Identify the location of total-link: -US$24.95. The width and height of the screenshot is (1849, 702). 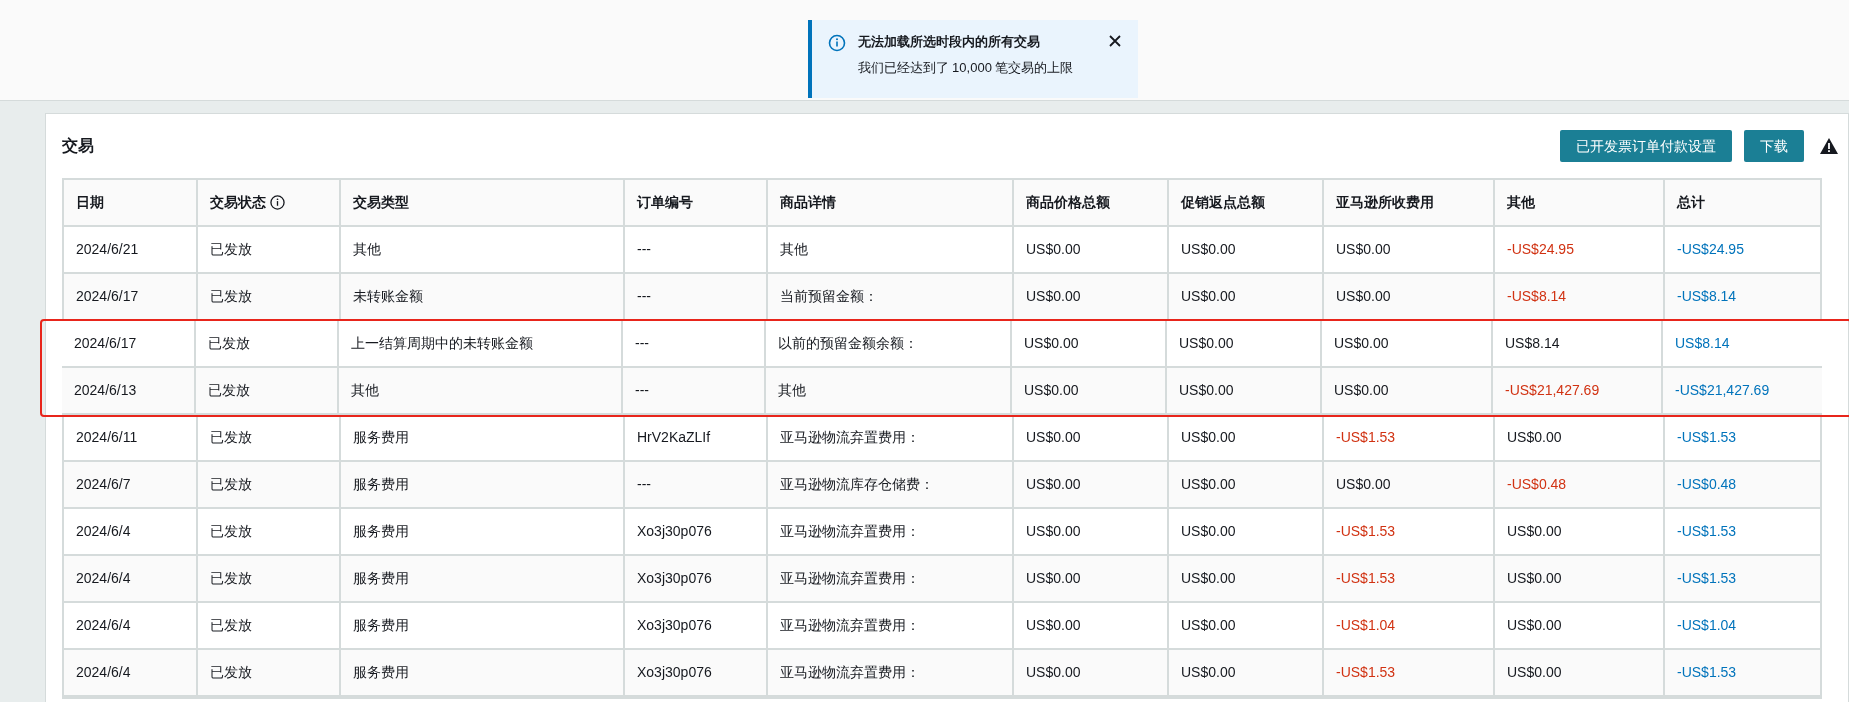
(1710, 249).